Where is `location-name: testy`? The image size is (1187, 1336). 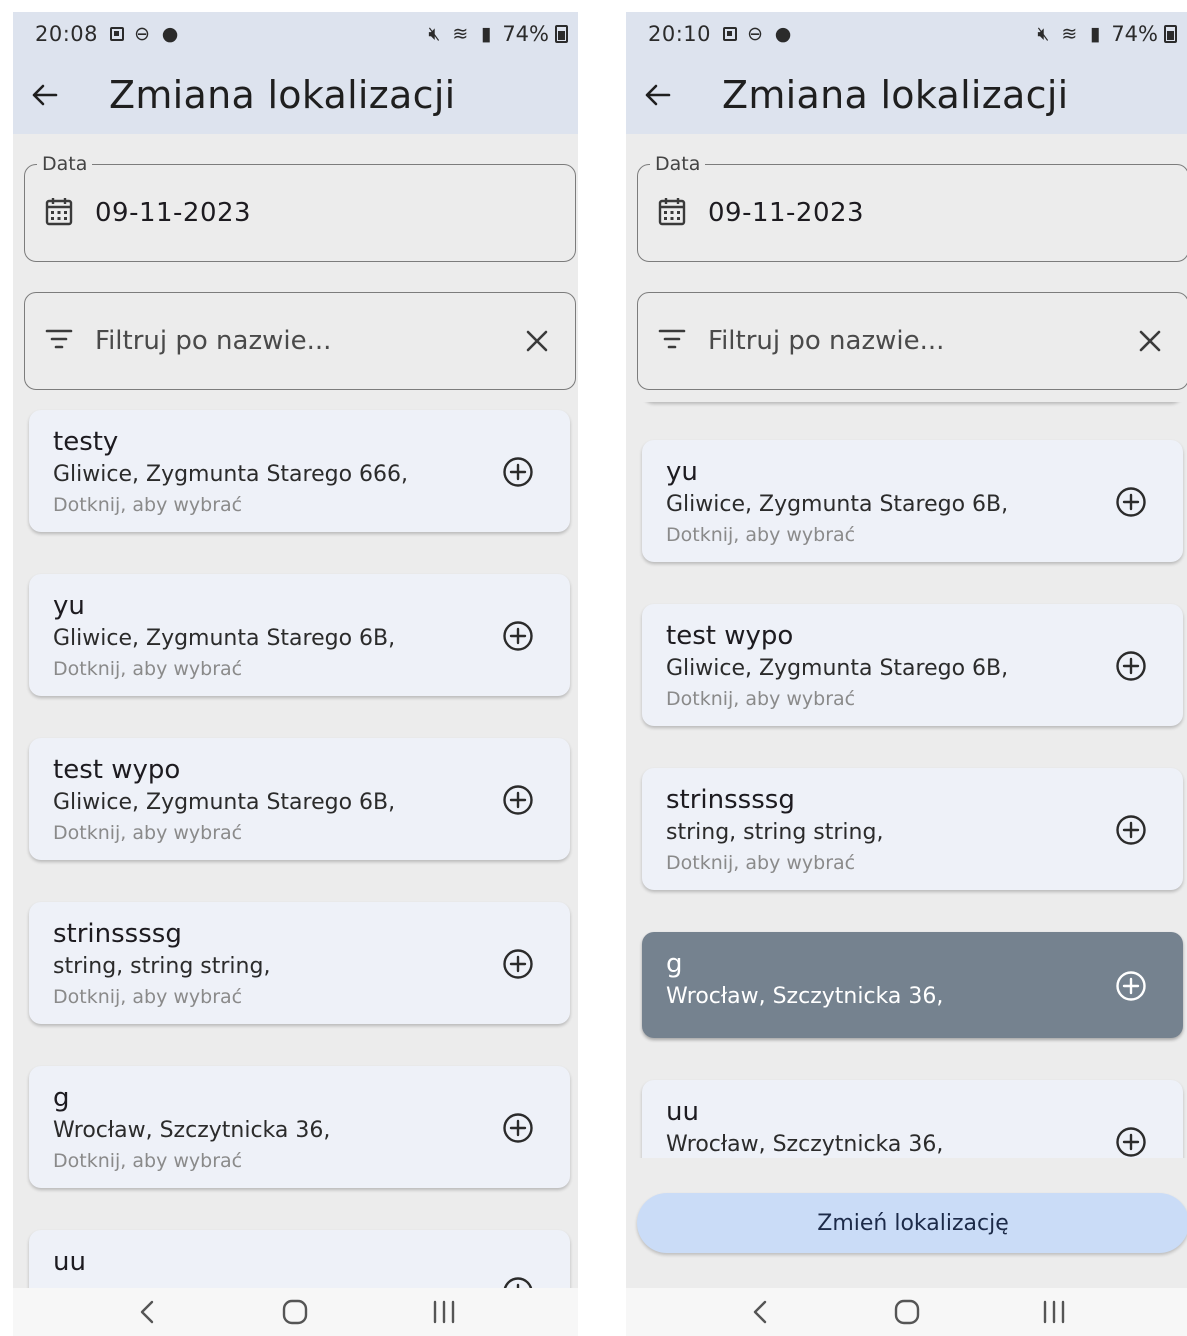 location-name: testy is located at coordinates (86, 442).